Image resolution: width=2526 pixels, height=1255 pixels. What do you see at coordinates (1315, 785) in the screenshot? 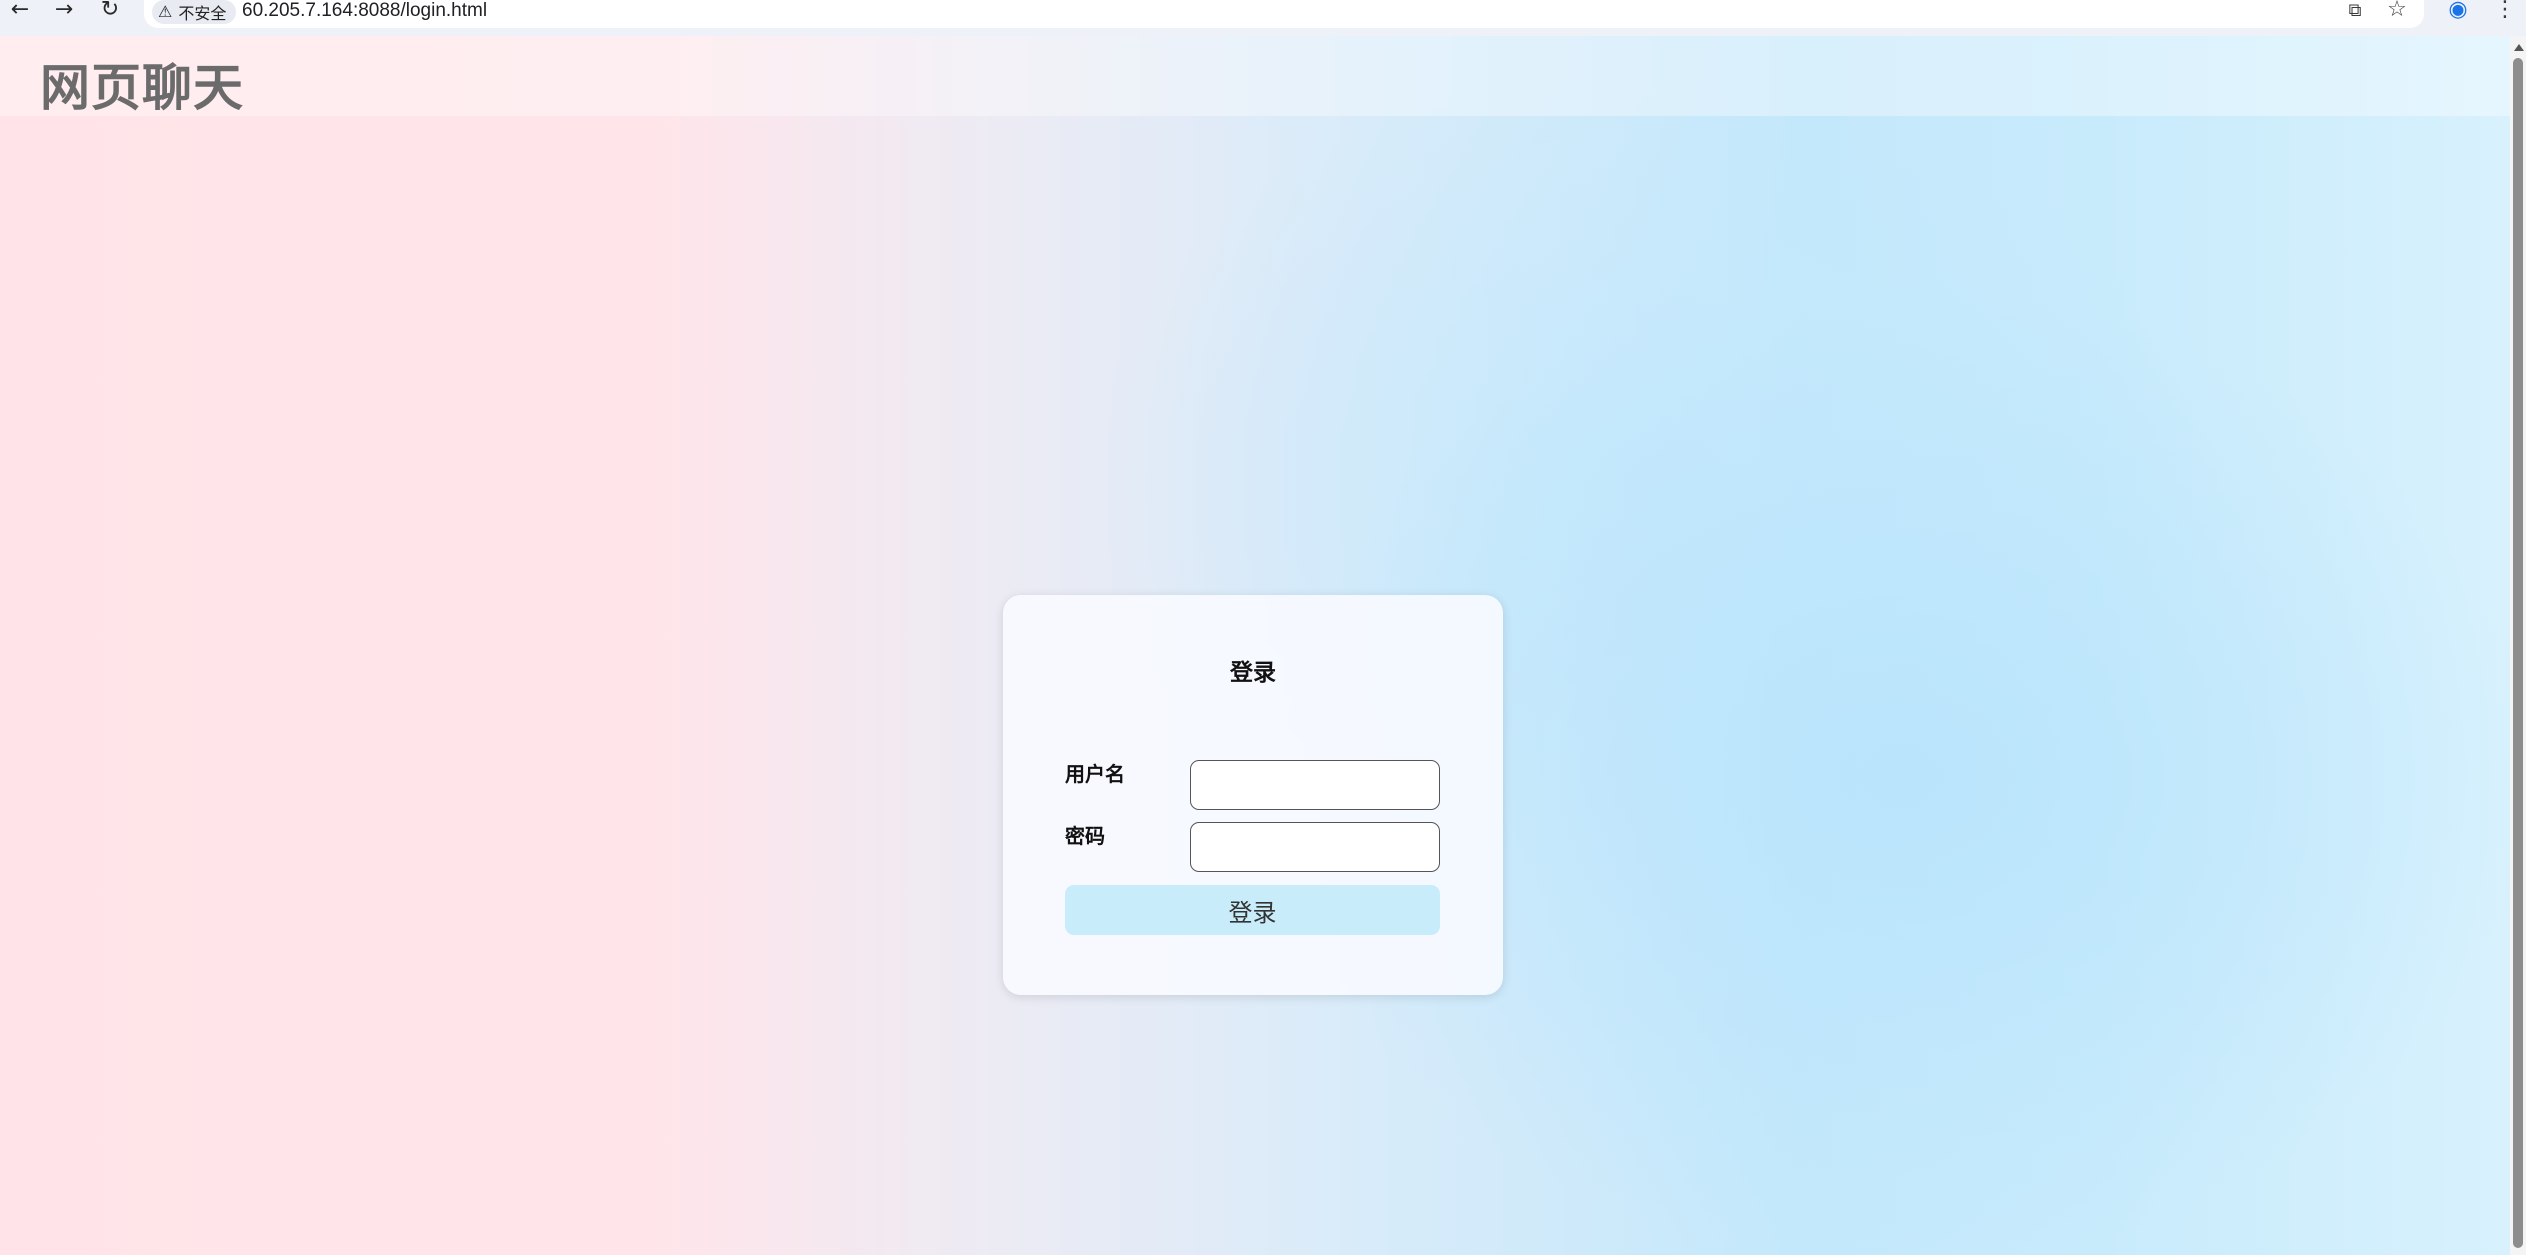
I see `username-input` at bounding box center [1315, 785].